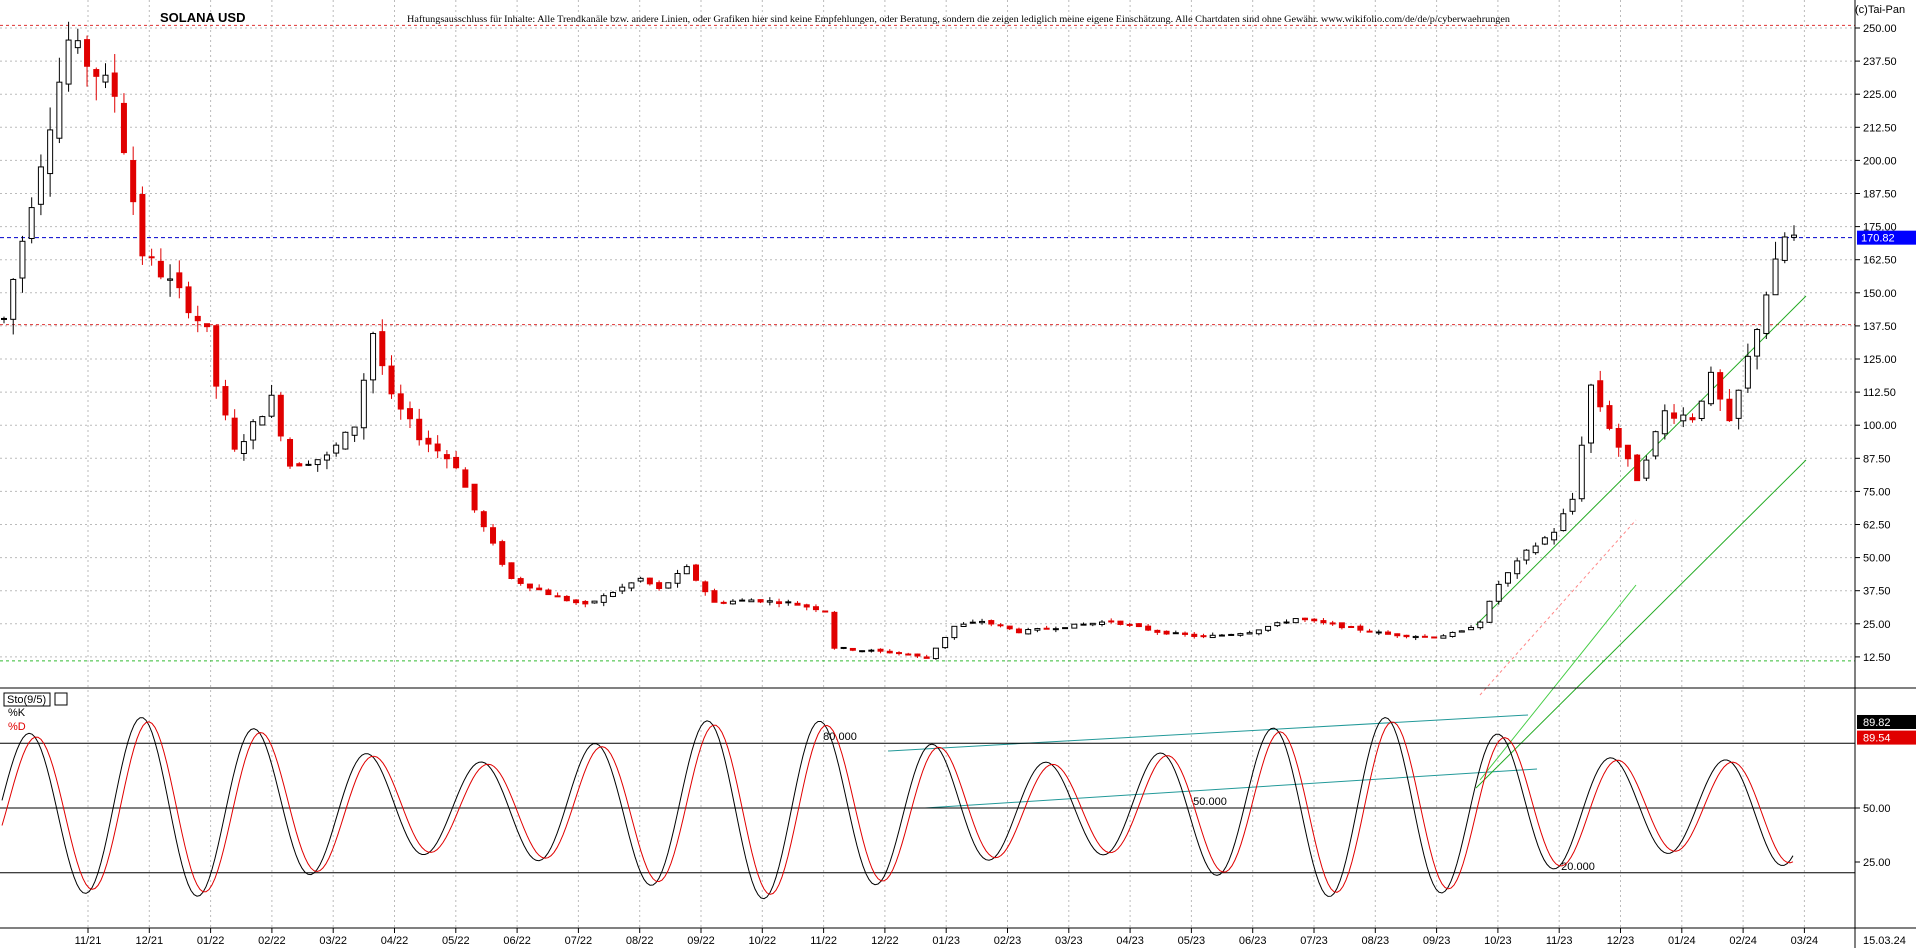  What do you see at coordinates (1880, 360) in the screenshot?
I see `y-tick-label: 125.00` at bounding box center [1880, 360].